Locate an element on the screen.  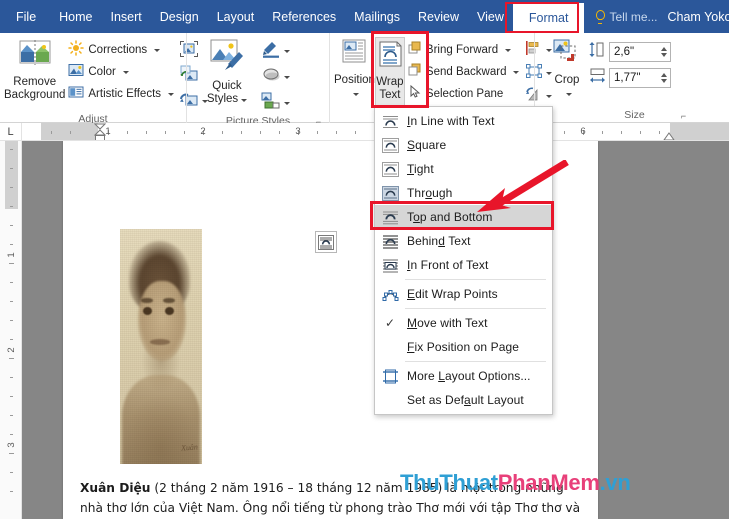
menu-item-move-with-text: ✓ Move with Text is located at coordinates (463, 323).